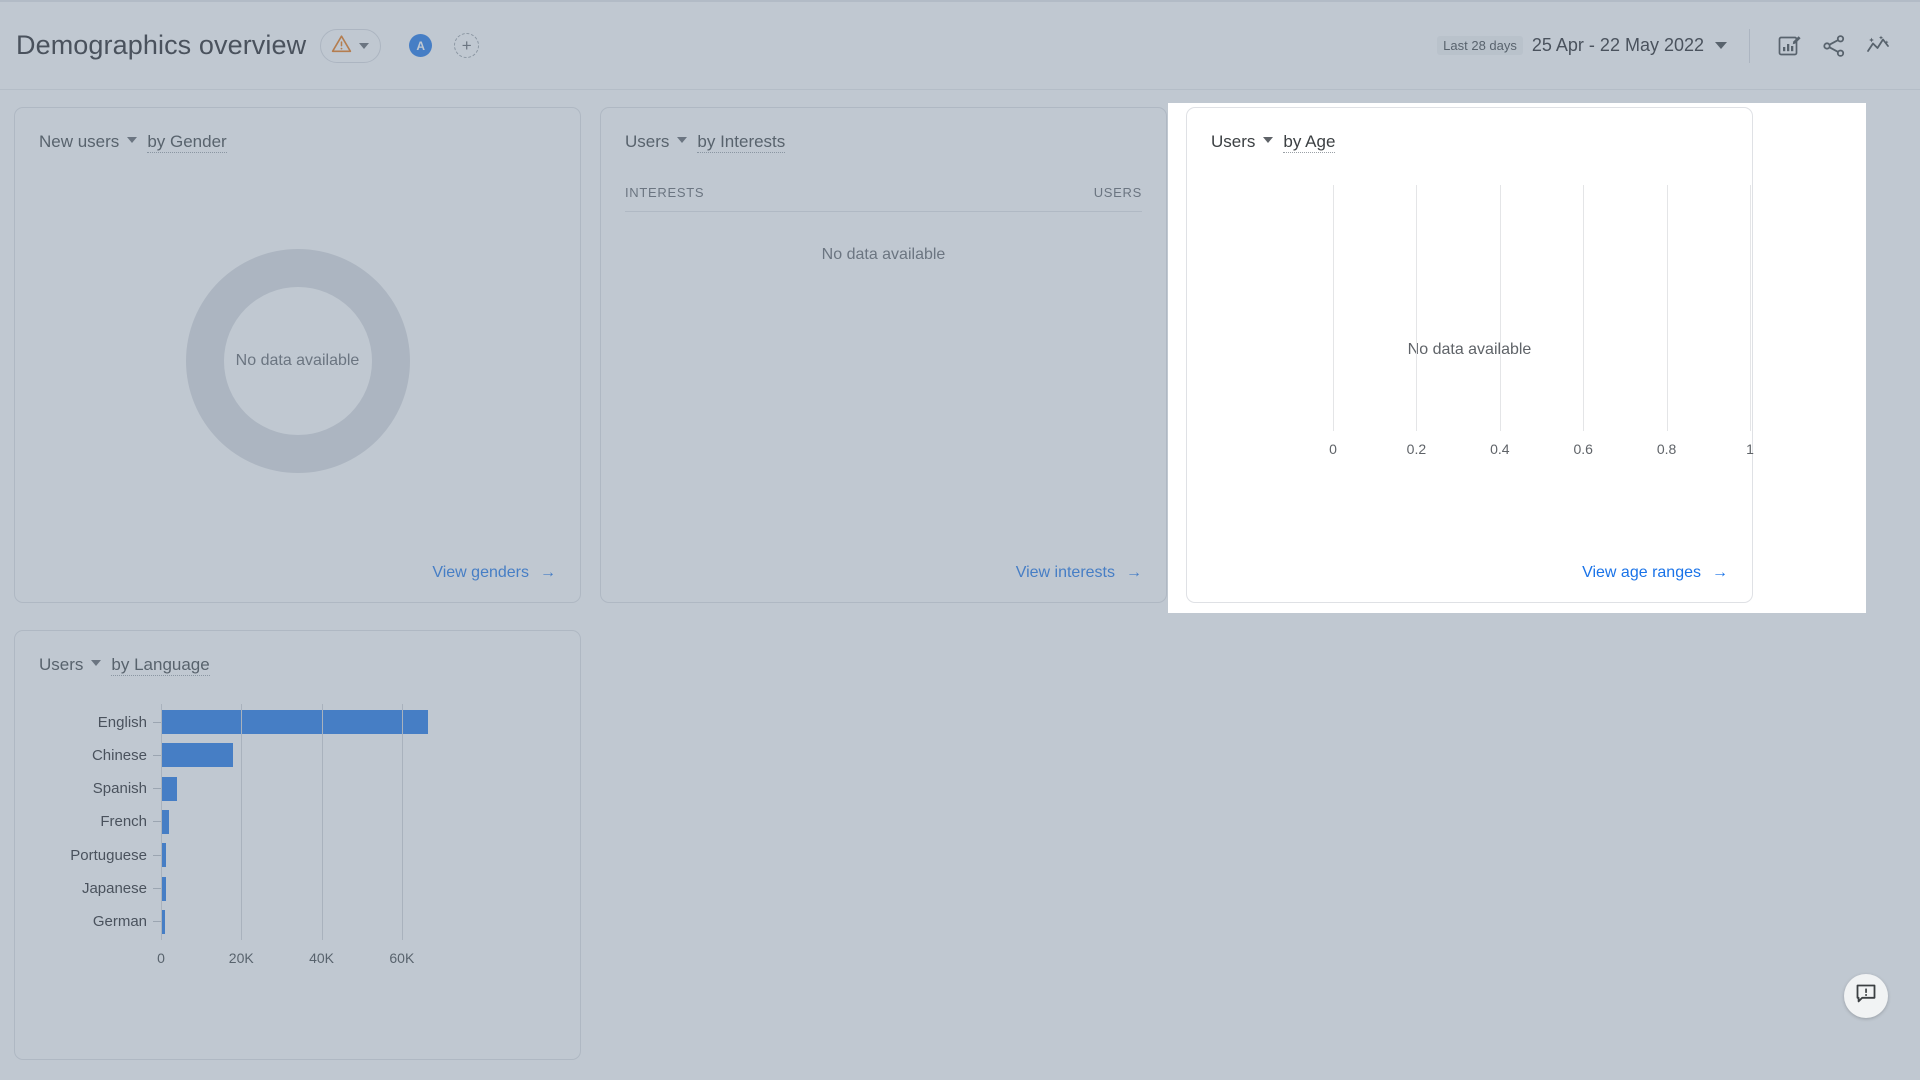 The width and height of the screenshot is (1920, 1080). Describe the element at coordinates (480, 572) in the screenshot. I see `link-label: View genders` at that location.